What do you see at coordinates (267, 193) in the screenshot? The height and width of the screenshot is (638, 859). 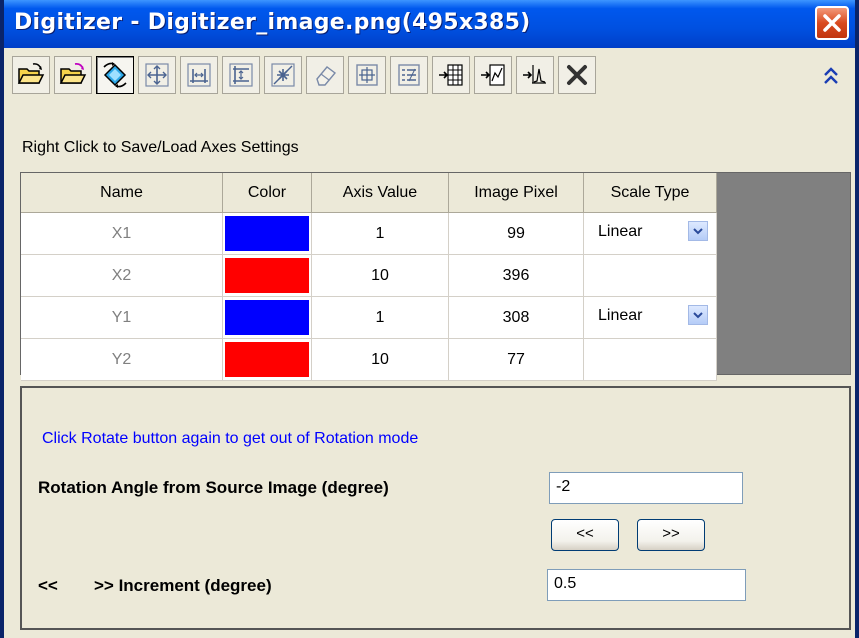 I see `col-header-color: Color` at bounding box center [267, 193].